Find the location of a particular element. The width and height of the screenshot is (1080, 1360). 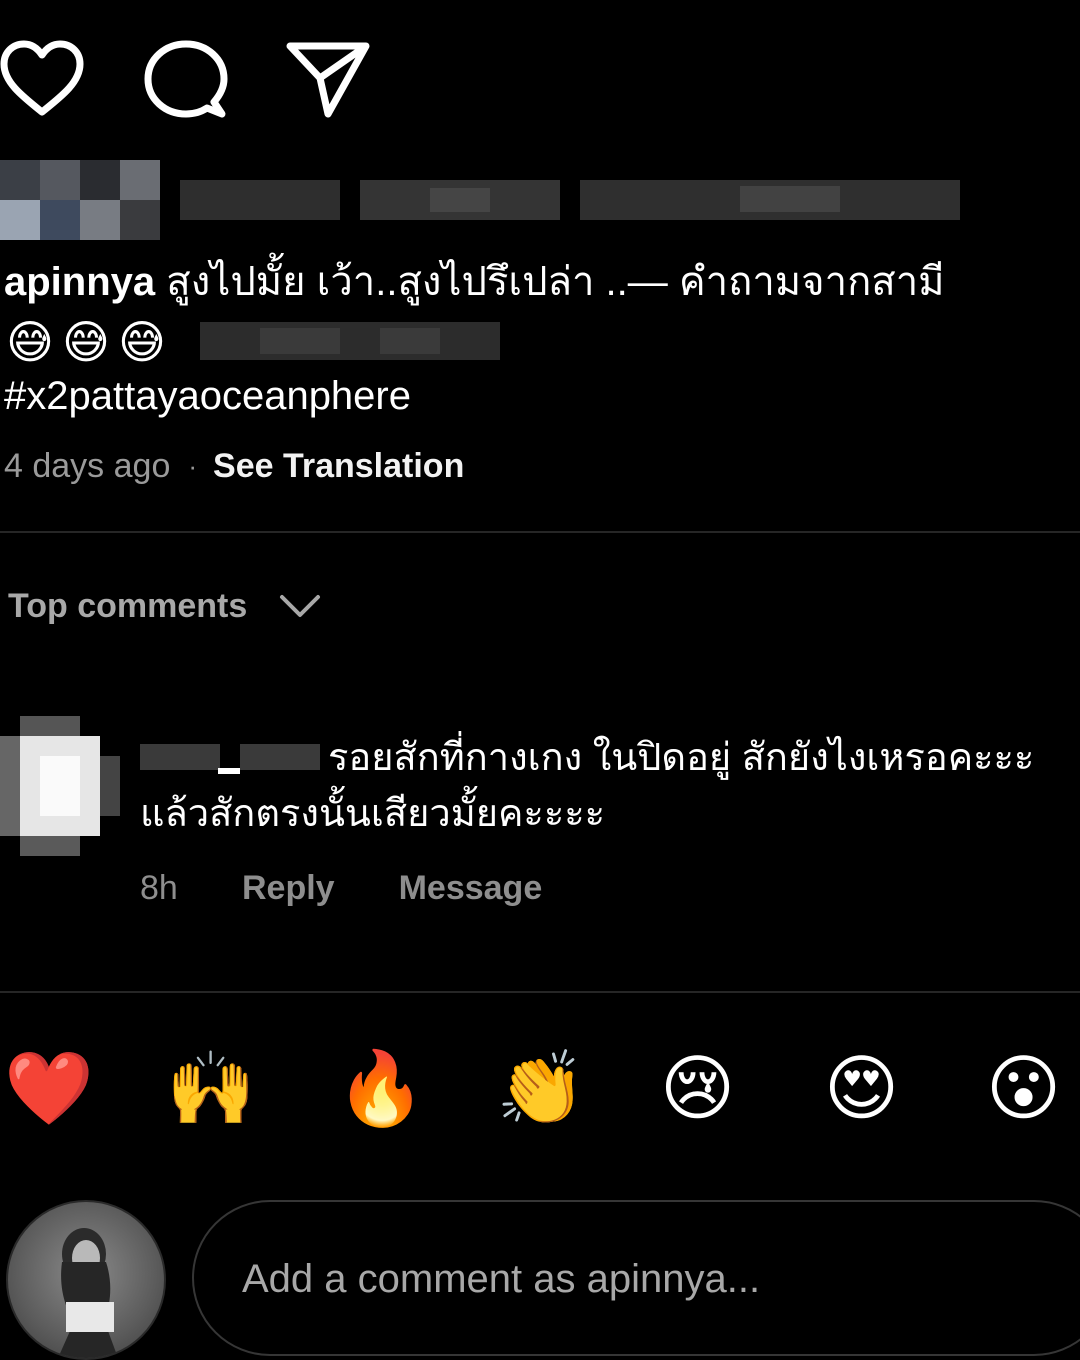

add-comment-field is located at coordinates (636, 1278).